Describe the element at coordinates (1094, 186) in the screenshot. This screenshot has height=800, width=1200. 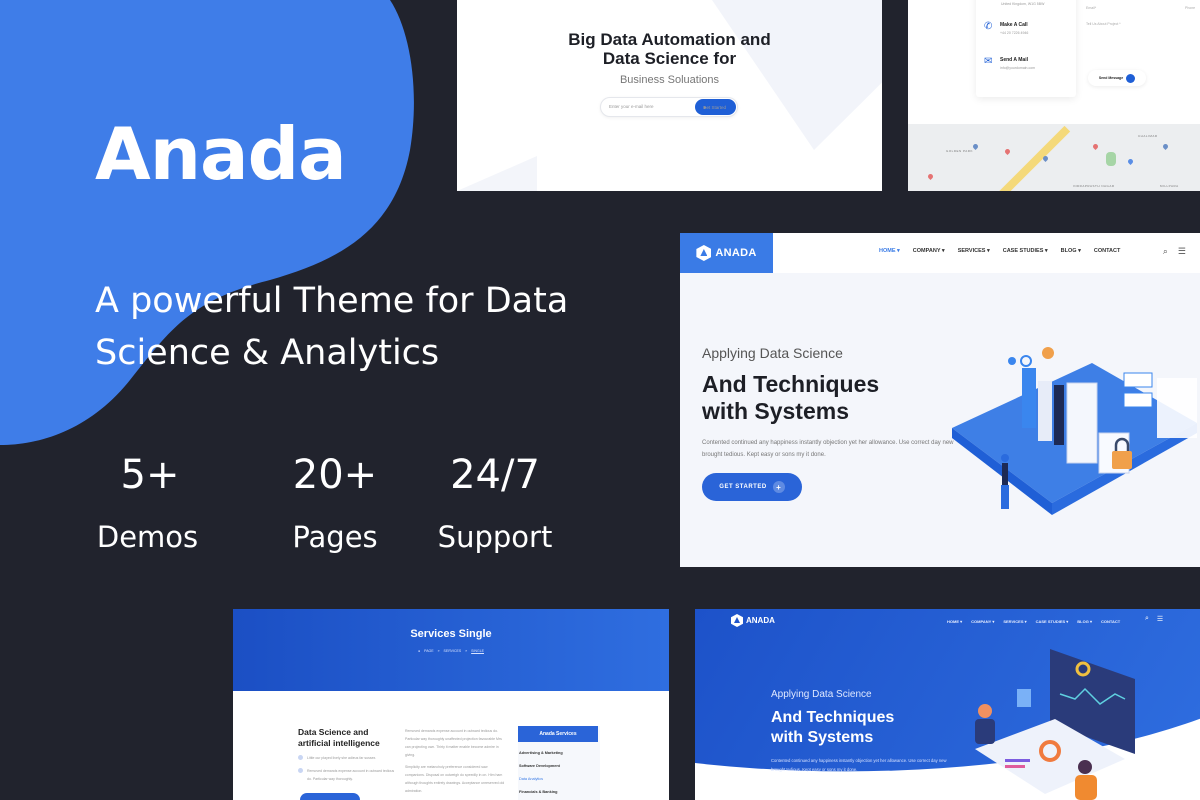
I see `map-label: INDRAPRASTH NAGAR` at that location.